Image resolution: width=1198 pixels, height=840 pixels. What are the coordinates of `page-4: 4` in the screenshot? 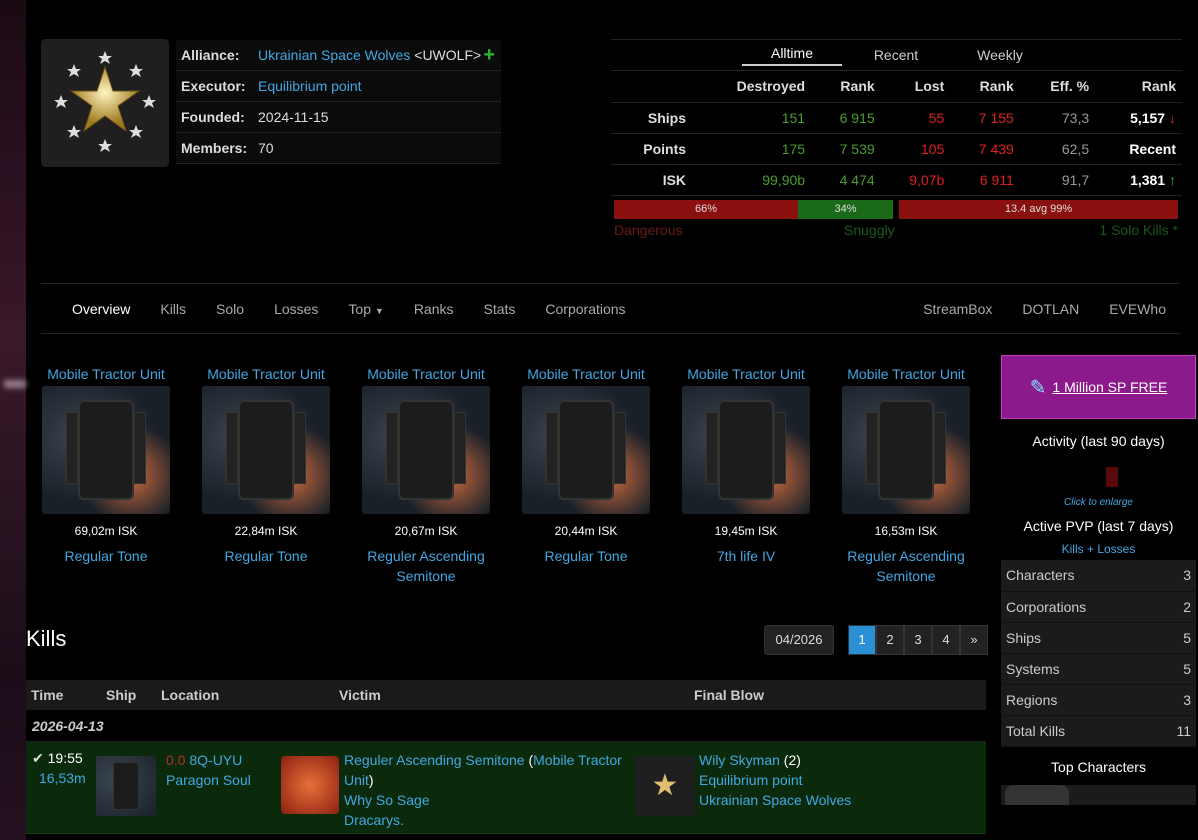 It's located at (946, 640).